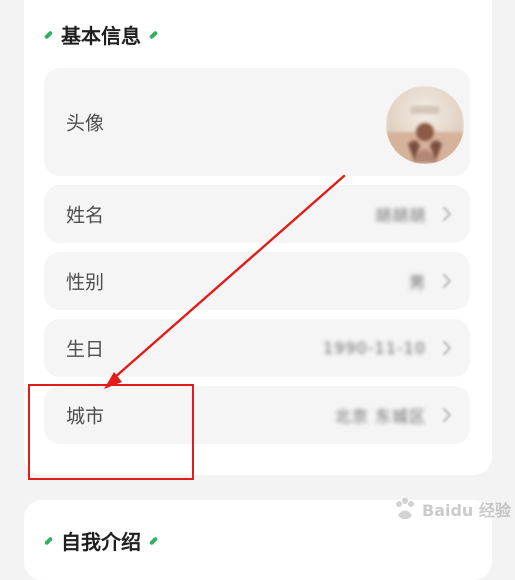  I want to click on baidu-watermark: Baidu 经验, so click(451, 509).